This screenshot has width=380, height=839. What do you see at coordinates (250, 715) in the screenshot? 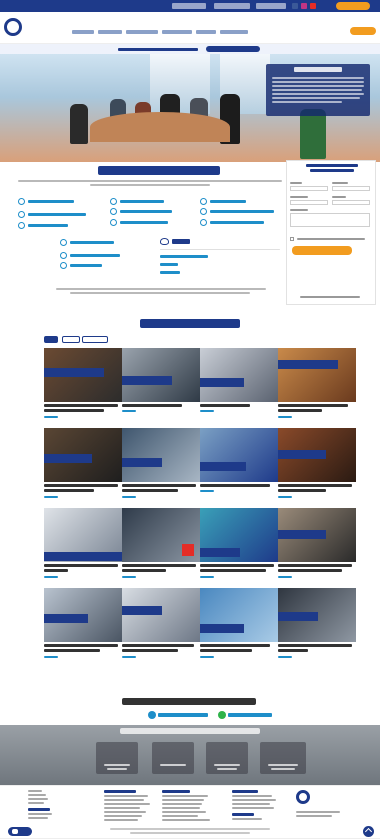
I see `contact-whatsapp-link` at bounding box center [250, 715].